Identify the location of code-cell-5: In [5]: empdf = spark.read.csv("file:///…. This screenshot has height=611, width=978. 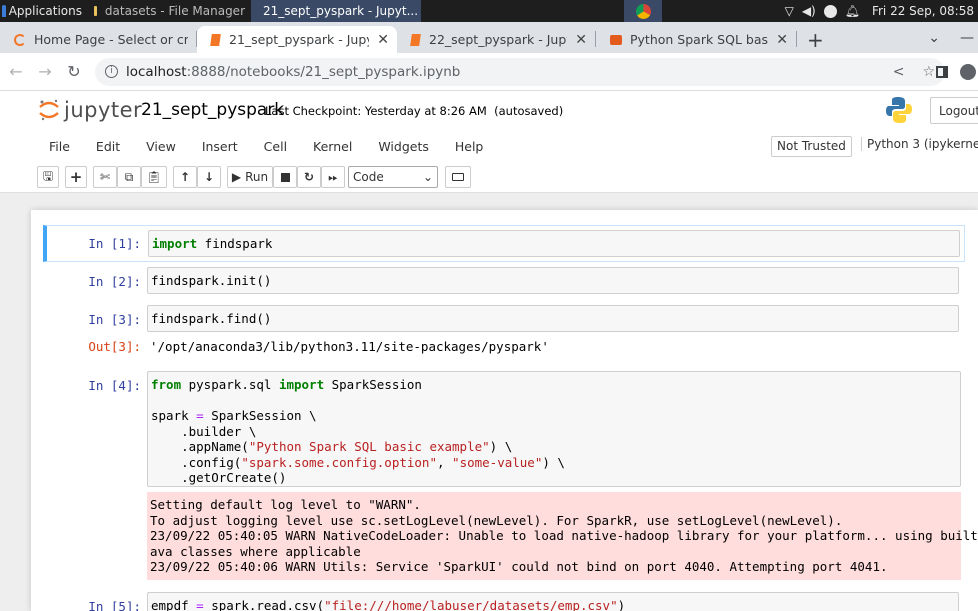
(504, 600).